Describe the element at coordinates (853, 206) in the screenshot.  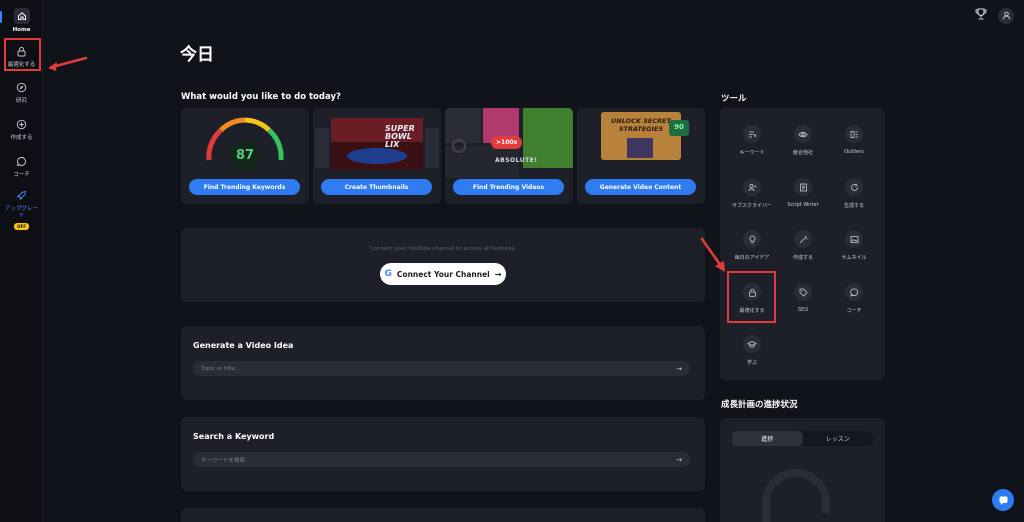
I see `tool-label: 生成する` at that location.